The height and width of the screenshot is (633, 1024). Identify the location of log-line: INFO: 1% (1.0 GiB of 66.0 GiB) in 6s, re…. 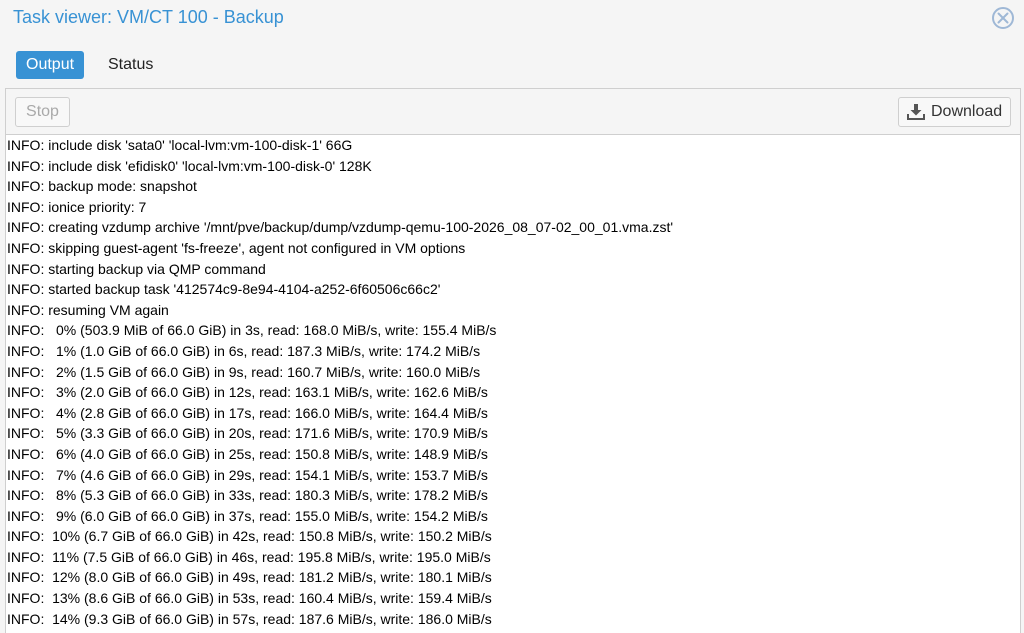
(244, 350).